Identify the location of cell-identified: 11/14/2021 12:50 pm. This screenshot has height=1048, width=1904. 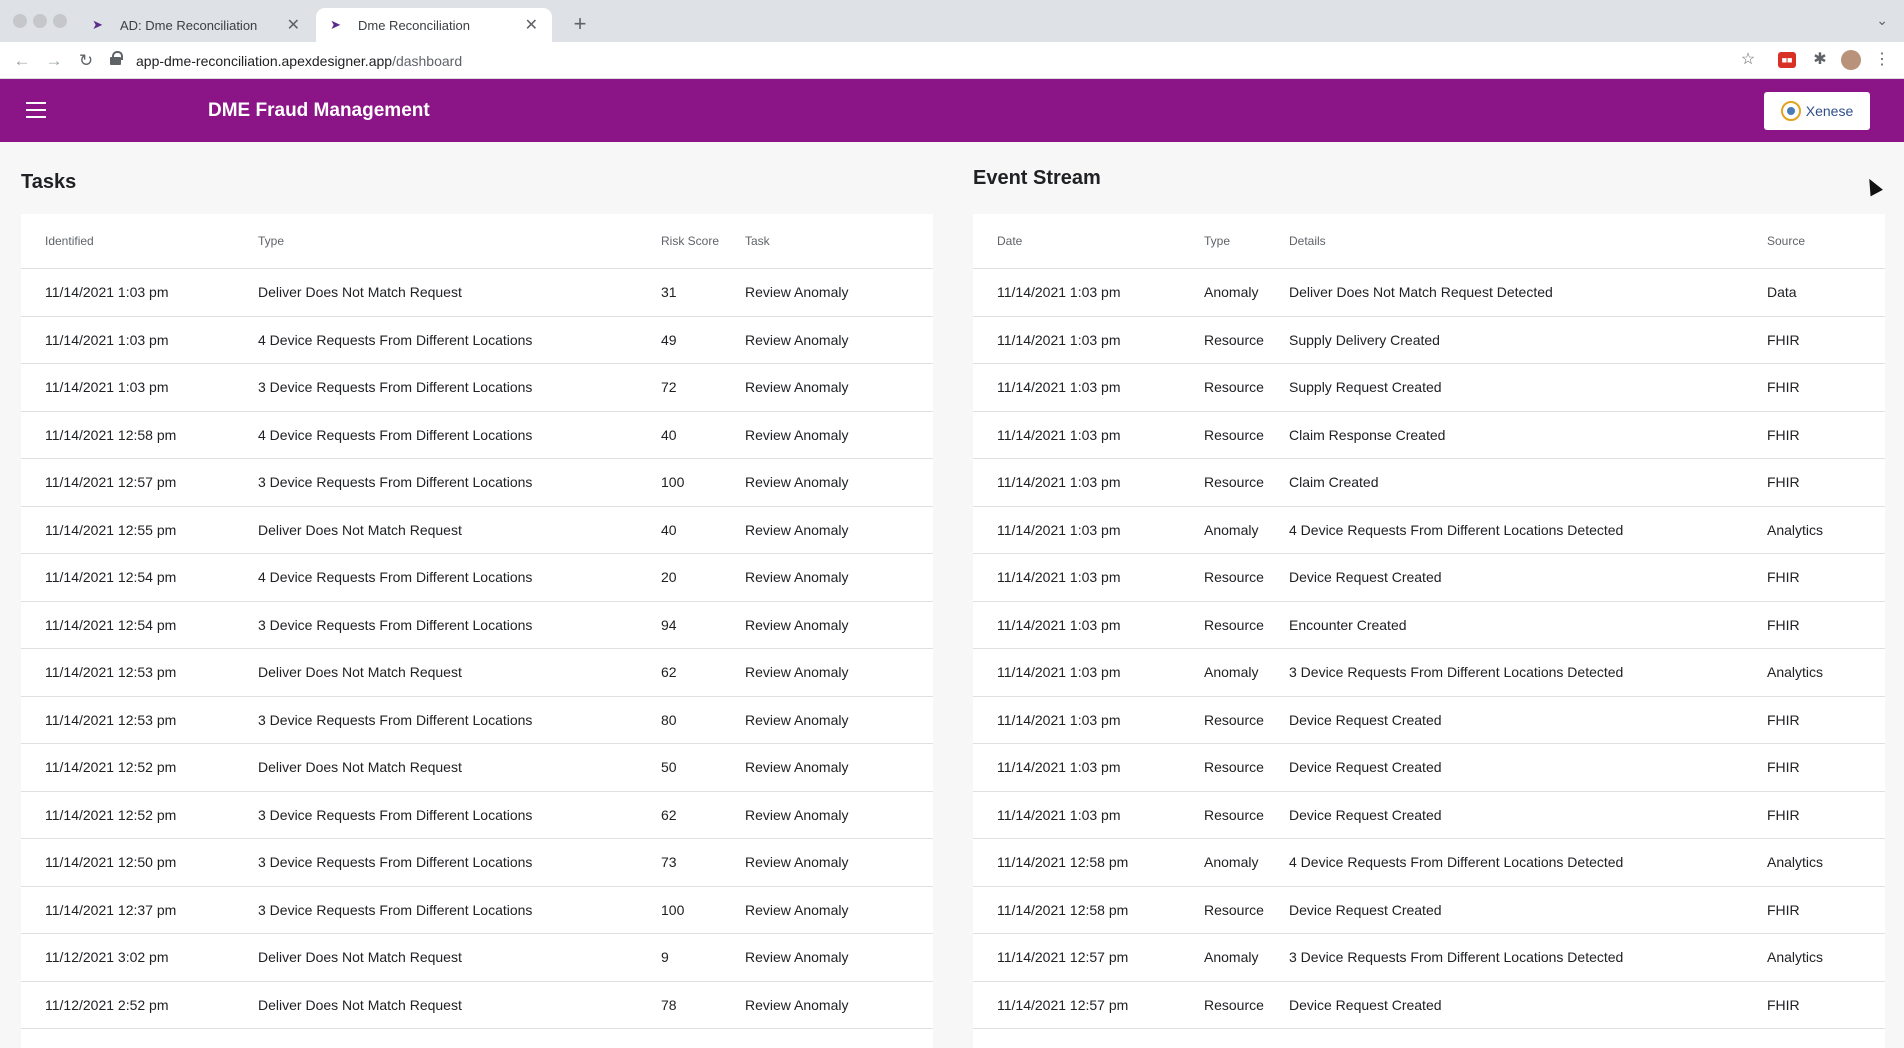
(111, 862).